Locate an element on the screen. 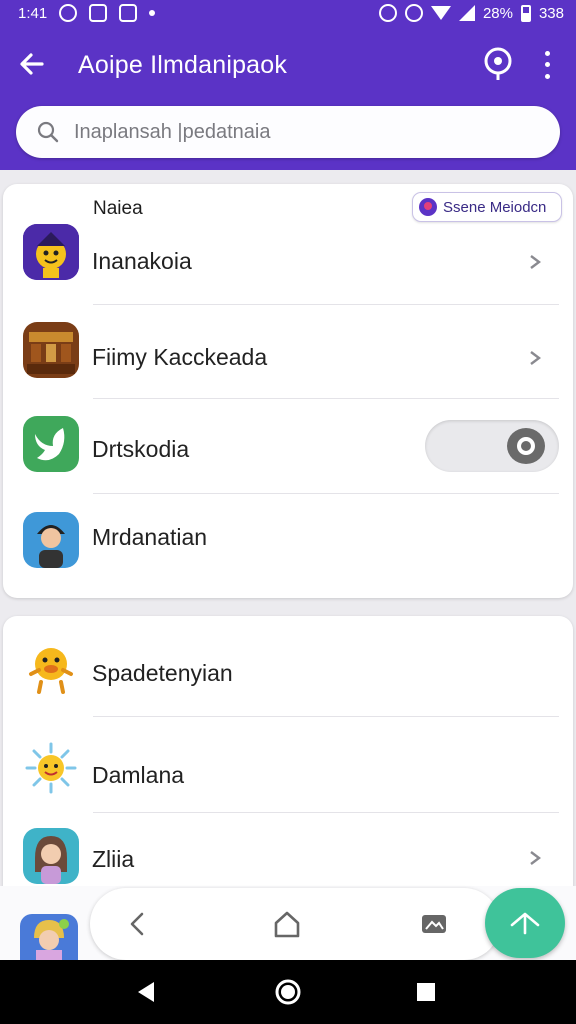 This screenshot has height=1024, width=576. person-avatar-icon is located at coordinates (51, 540).